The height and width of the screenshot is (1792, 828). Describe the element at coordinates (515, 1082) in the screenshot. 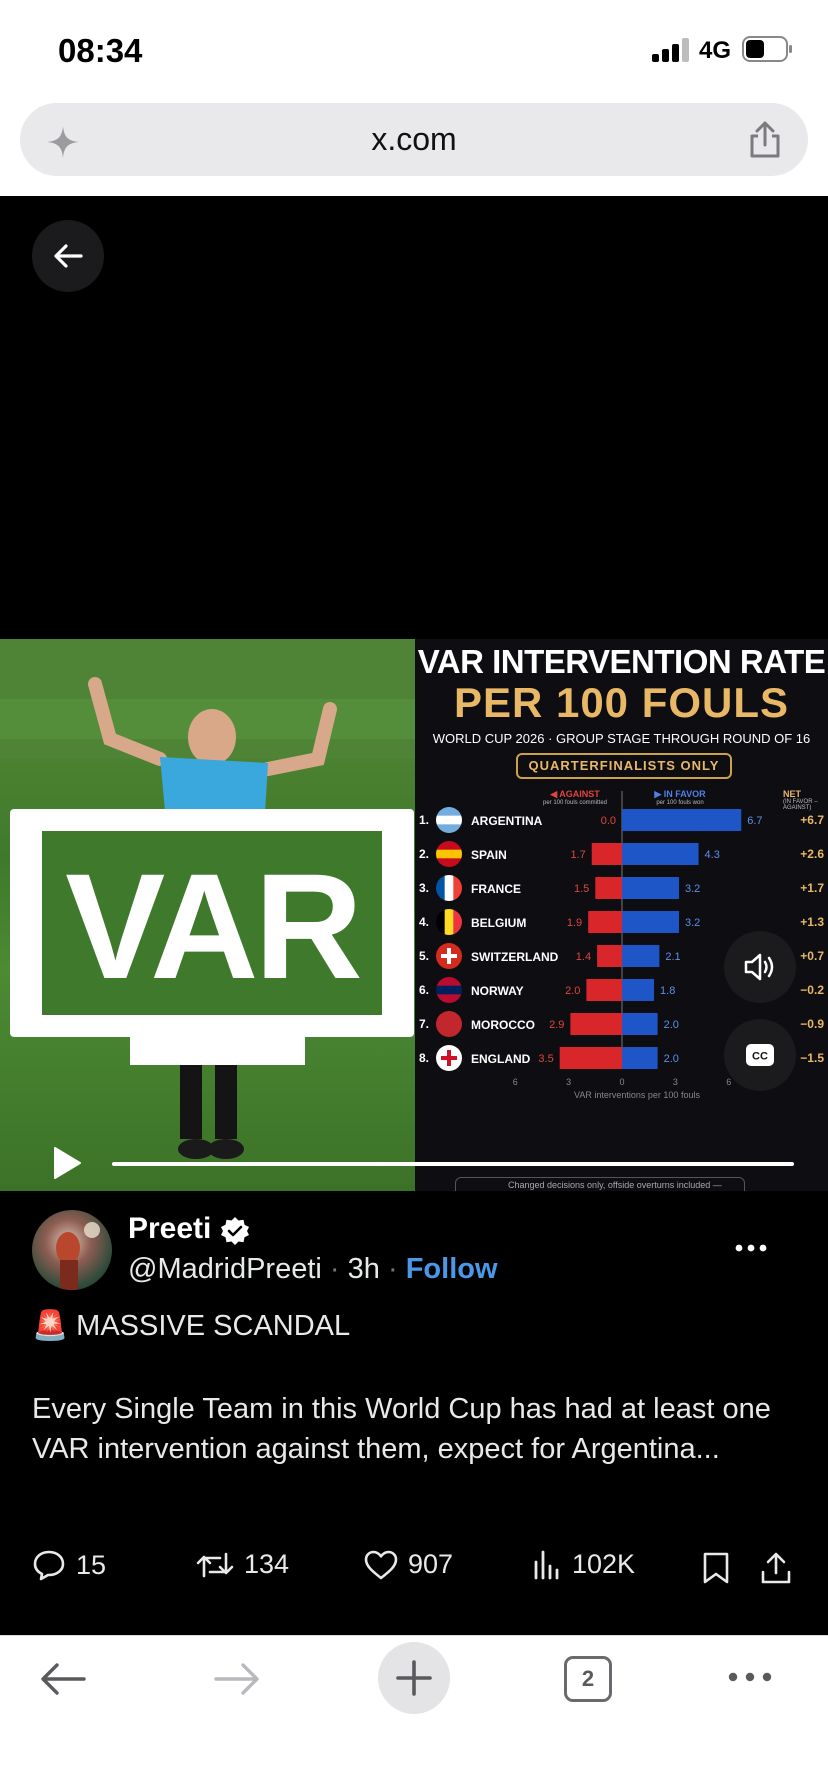

I see `x-tick-label: 6` at that location.